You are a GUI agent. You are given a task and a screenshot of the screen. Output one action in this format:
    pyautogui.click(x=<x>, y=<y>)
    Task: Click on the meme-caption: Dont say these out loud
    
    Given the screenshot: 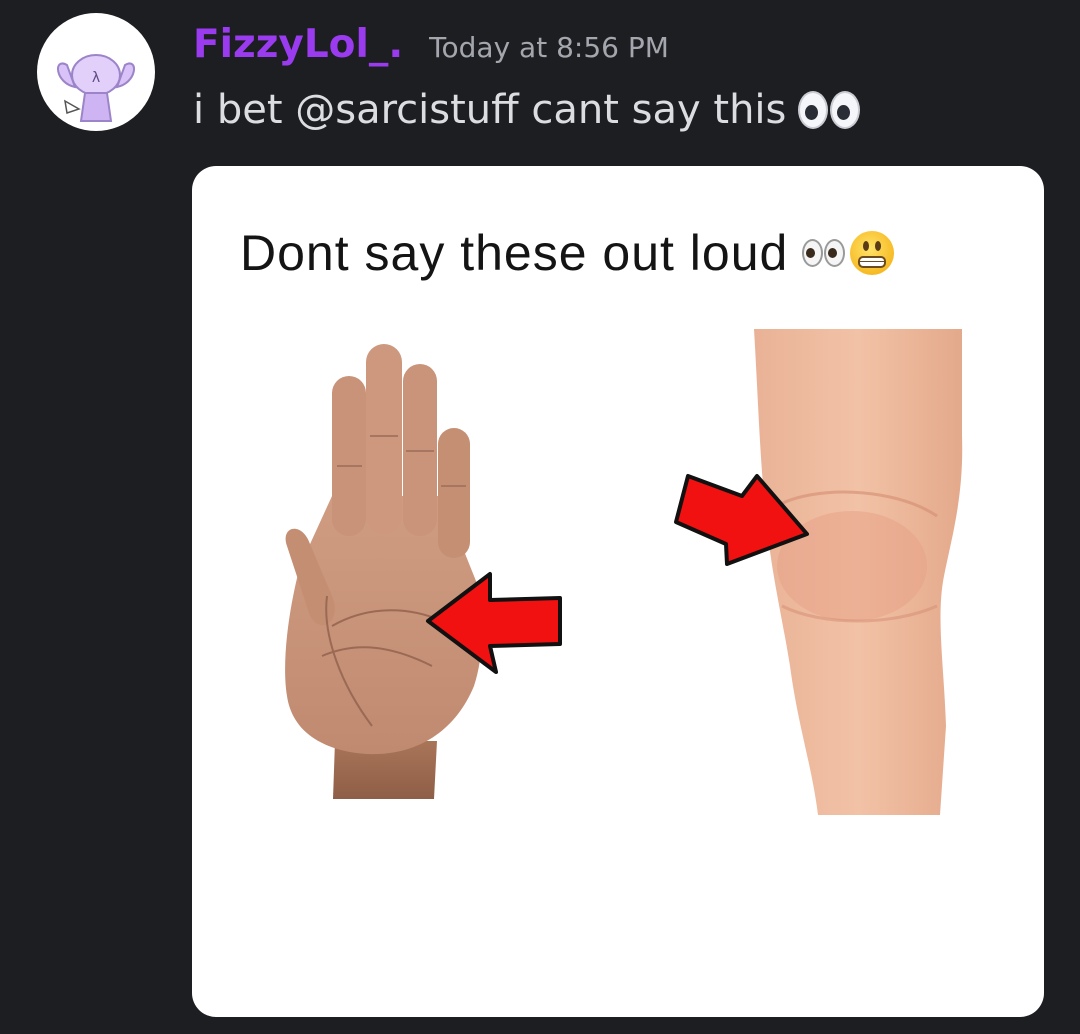 What is the action you would take?
    pyautogui.click(x=567, y=253)
    